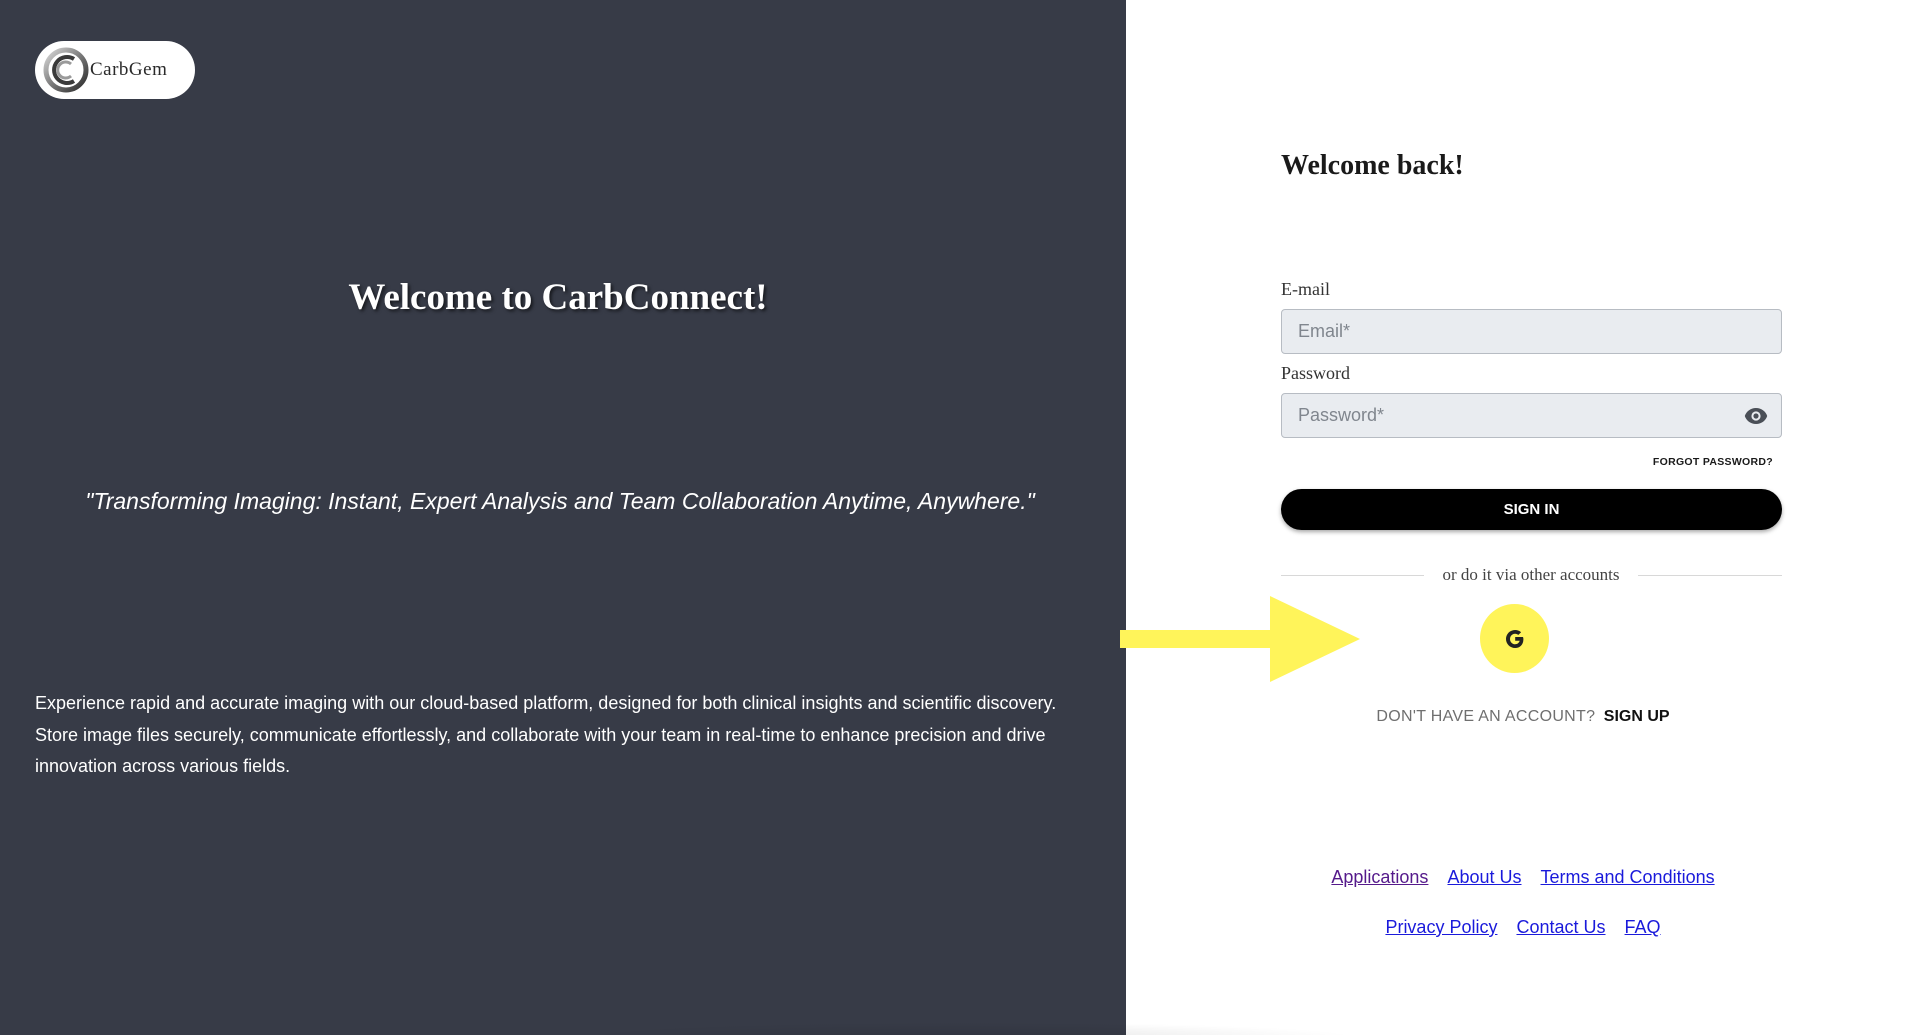 This screenshot has width=1920, height=1035. I want to click on email-label: E-mail, so click(1305, 289).